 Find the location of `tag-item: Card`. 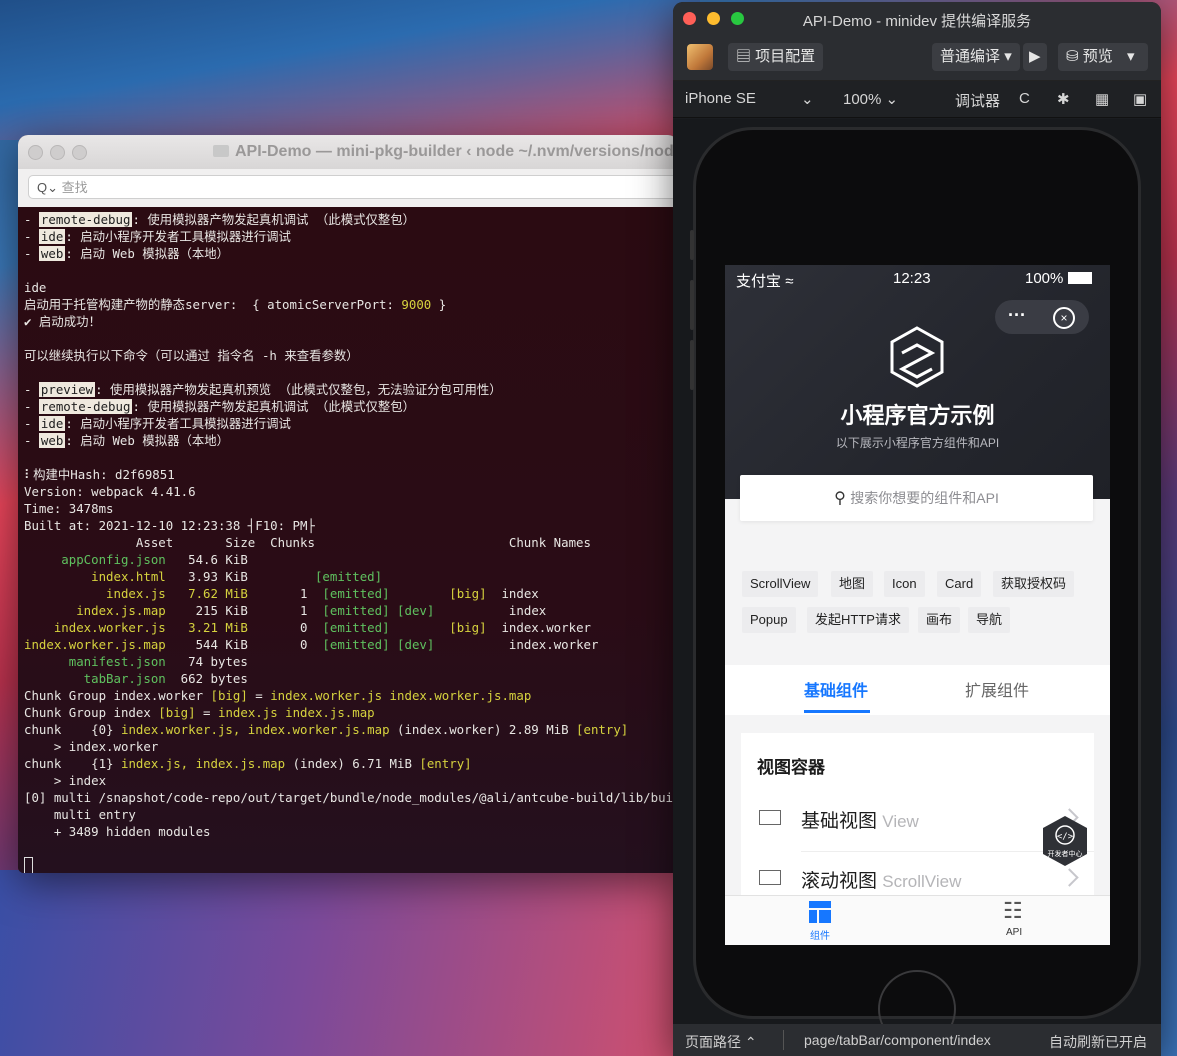

tag-item: Card is located at coordinates (959, 584).